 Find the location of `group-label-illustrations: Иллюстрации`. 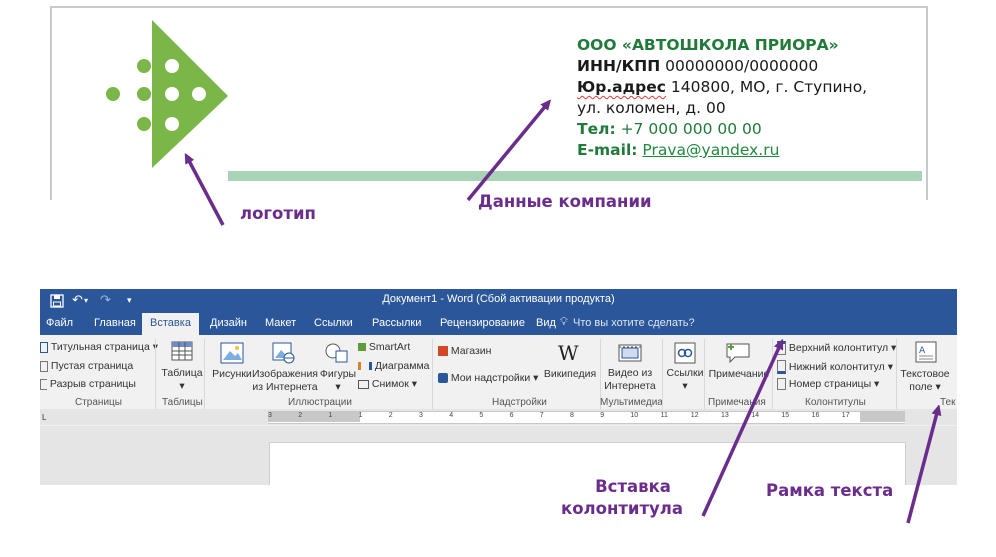

group-label-illustrations: Иллюстрации is located at coordinates (320, 402).